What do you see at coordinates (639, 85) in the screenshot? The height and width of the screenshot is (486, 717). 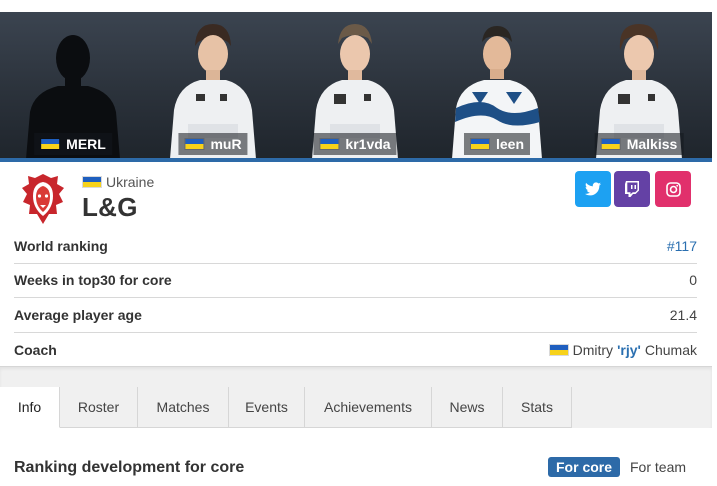 I see `player-card-malkiss: Malkiss` at bounding box center [639, 85].